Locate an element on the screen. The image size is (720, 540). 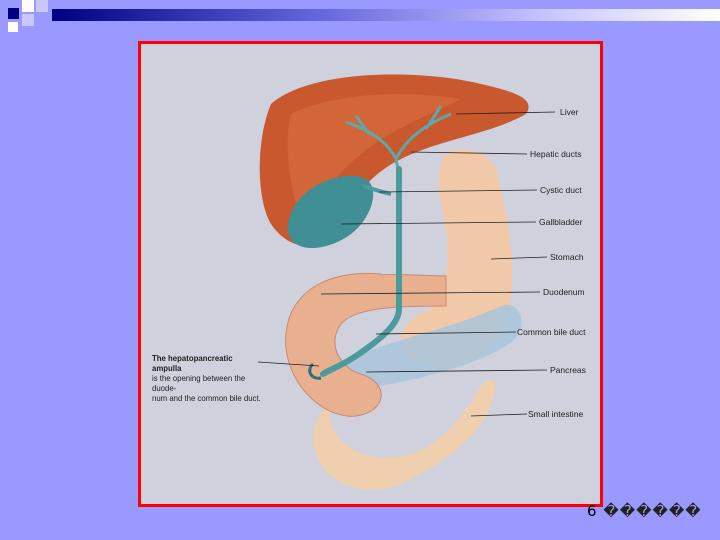
label-liver: Liver is located at coordinates (569, 112).